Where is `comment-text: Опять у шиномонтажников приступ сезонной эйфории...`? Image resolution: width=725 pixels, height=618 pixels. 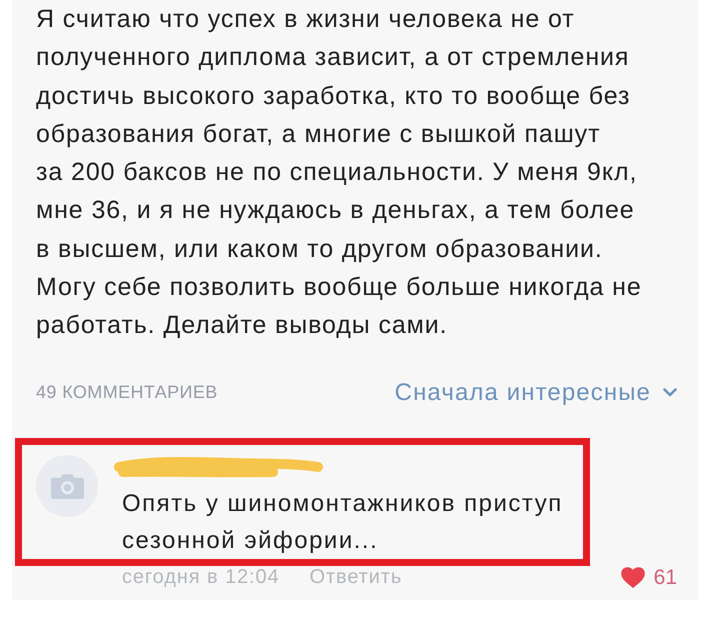
comment-text: Опять у шиномонтажников приступ сезонной эйфории... is located at coordinates (342, 522).